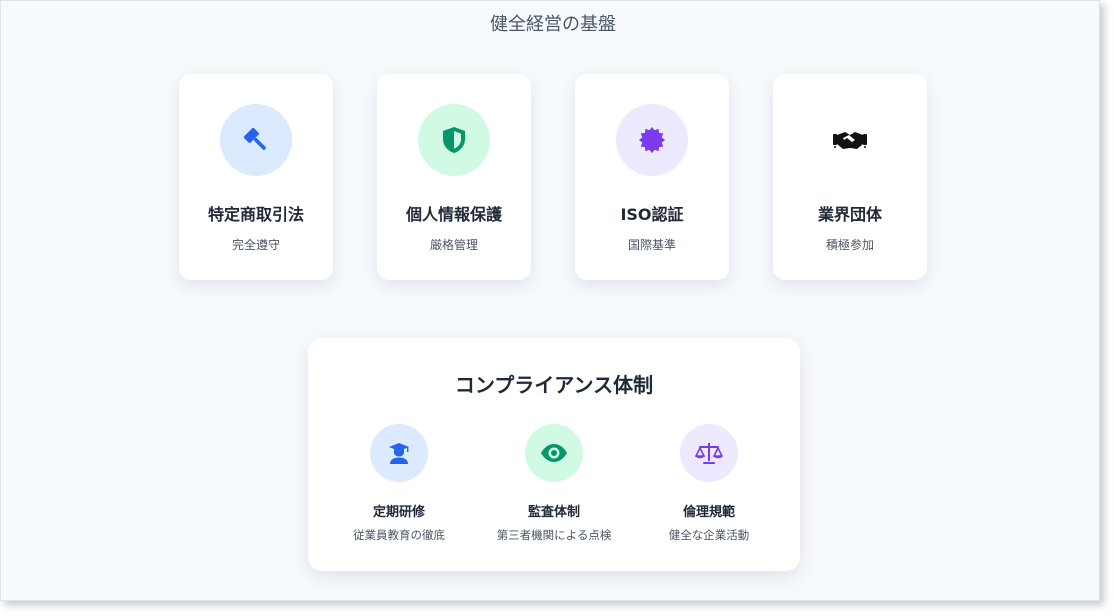 The width and height of the screenshot is (1114, 616). What do you see at coordinates (453, 214) in the screenshot?
I see `card-title: 個人情報保護` at bounding box center [453, 214].